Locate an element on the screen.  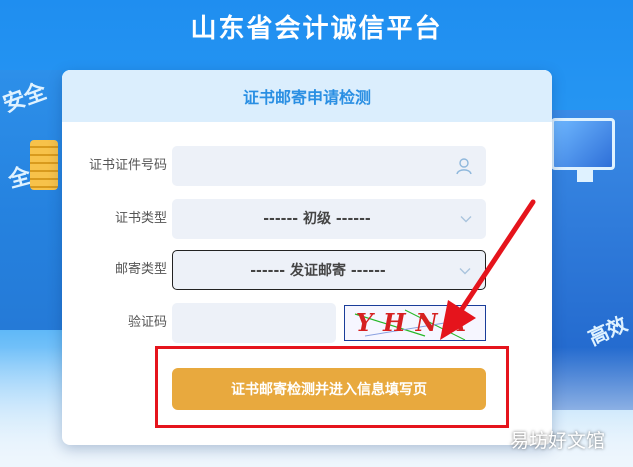
captcha-image: YHNA is located at coordinates (415, 323).